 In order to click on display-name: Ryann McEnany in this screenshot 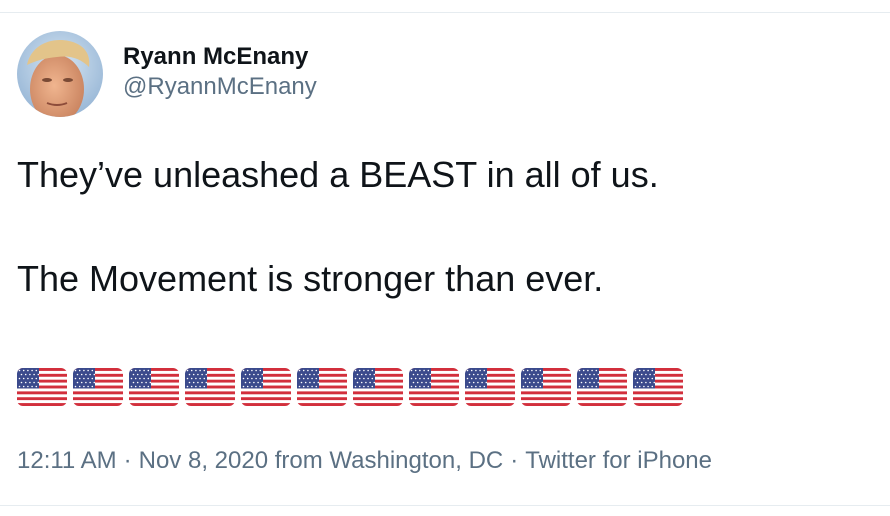, I will do `click(220, 57)`.